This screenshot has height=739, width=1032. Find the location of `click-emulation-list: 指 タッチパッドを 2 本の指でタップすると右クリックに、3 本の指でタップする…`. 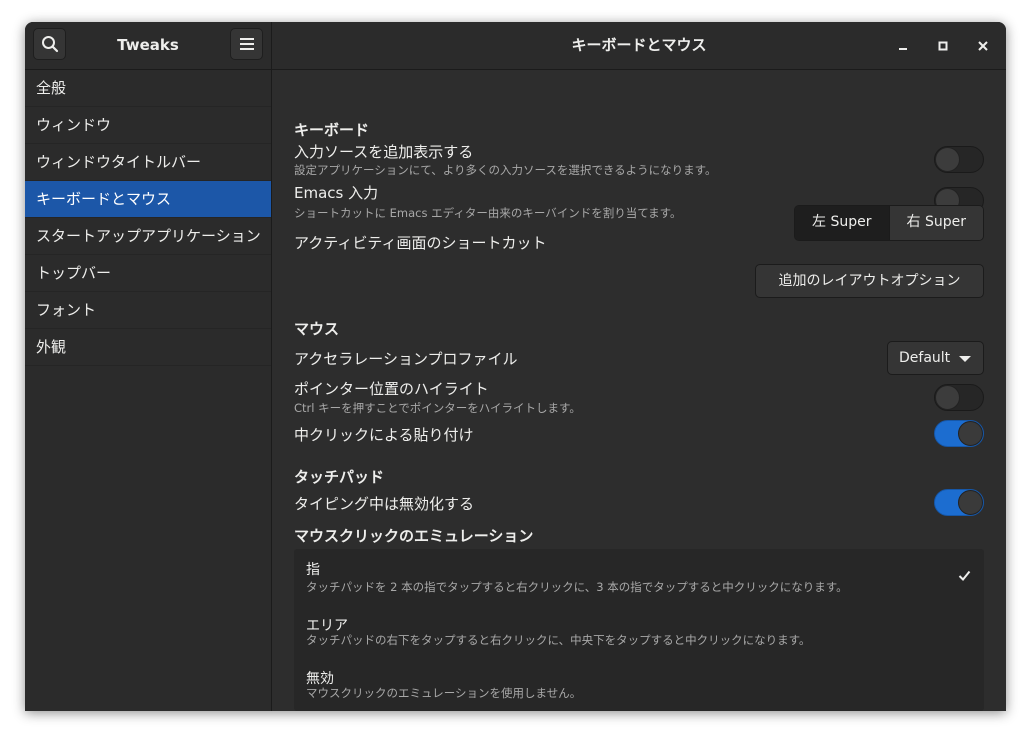

click-emulation-list: 指 タッチパッドを 2 本の指でタップすると右クリックに、3 本の指でタップする… is located at coordinates (639, 630).